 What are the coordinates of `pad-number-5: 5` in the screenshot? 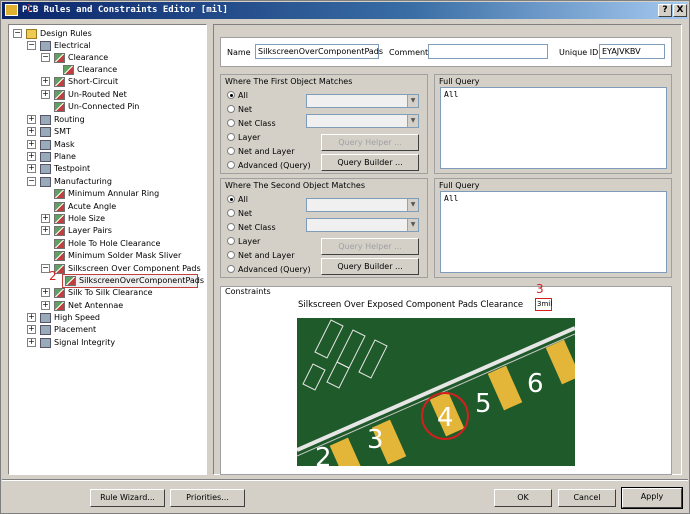 It's located at (483, 404).